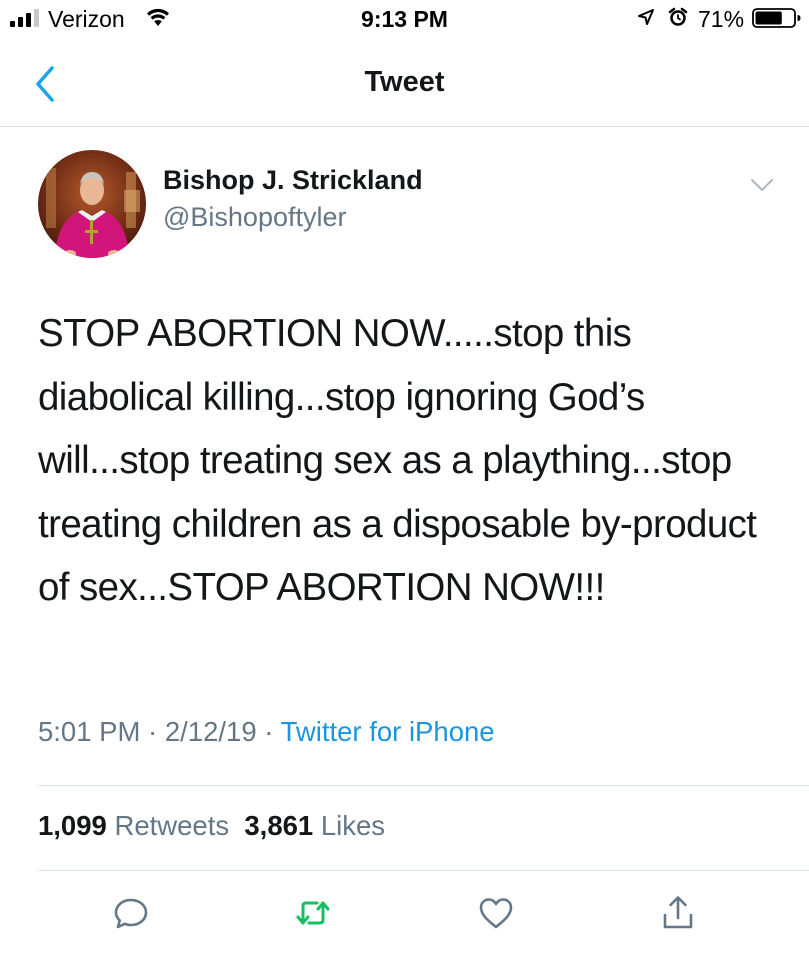  Describe the element at coordinates (678, 16) in the screenshot. I see `alarm-icon` at that location.